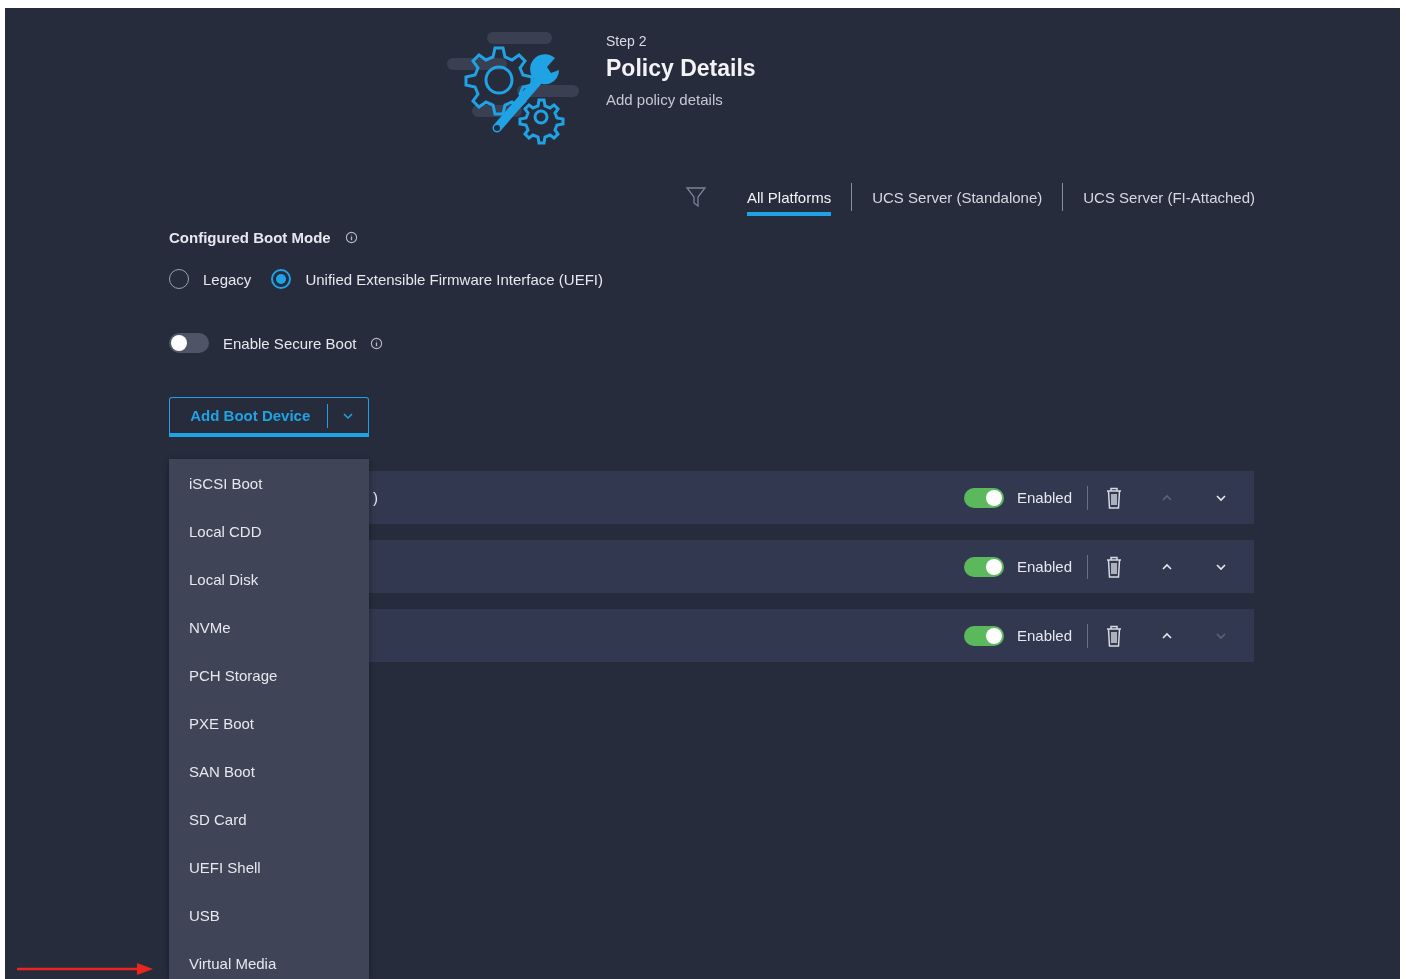 This screenshot has height=979, width=1406. What do you see at coordinates (627, 41) in the screenshot?
I see `step-label: Step 2` at bounding box center [627, 41].